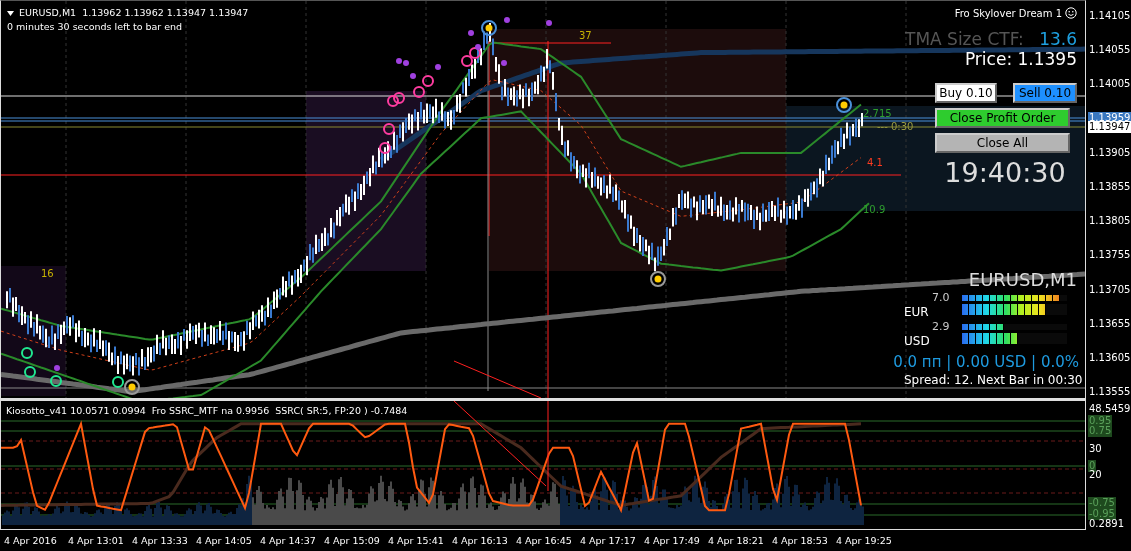 The image size is (1131, 551). Describe the element at coordinates (917, 312) in the screenshot. I see `currency-label: EUR` at that location.